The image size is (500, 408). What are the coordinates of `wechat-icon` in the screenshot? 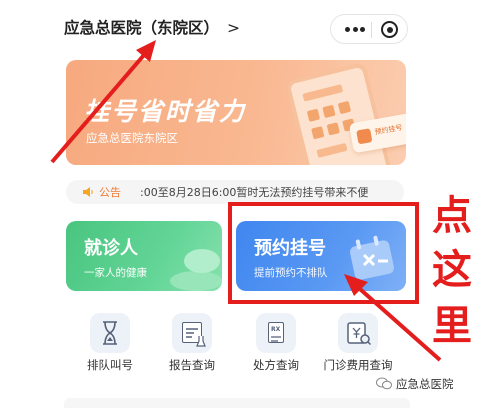 It's located at (384, 383).